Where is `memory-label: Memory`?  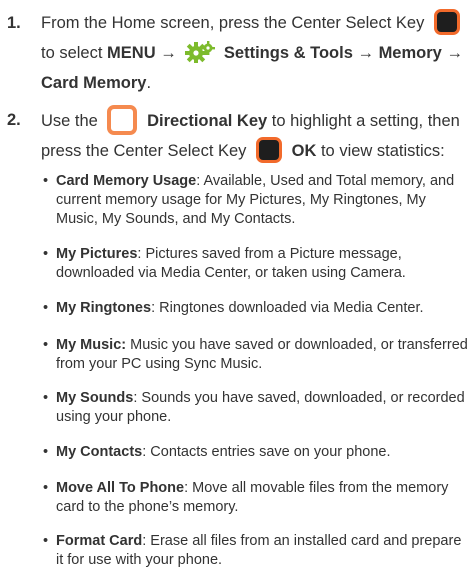
memory-label: Memory is located at coordinates (410, 53).